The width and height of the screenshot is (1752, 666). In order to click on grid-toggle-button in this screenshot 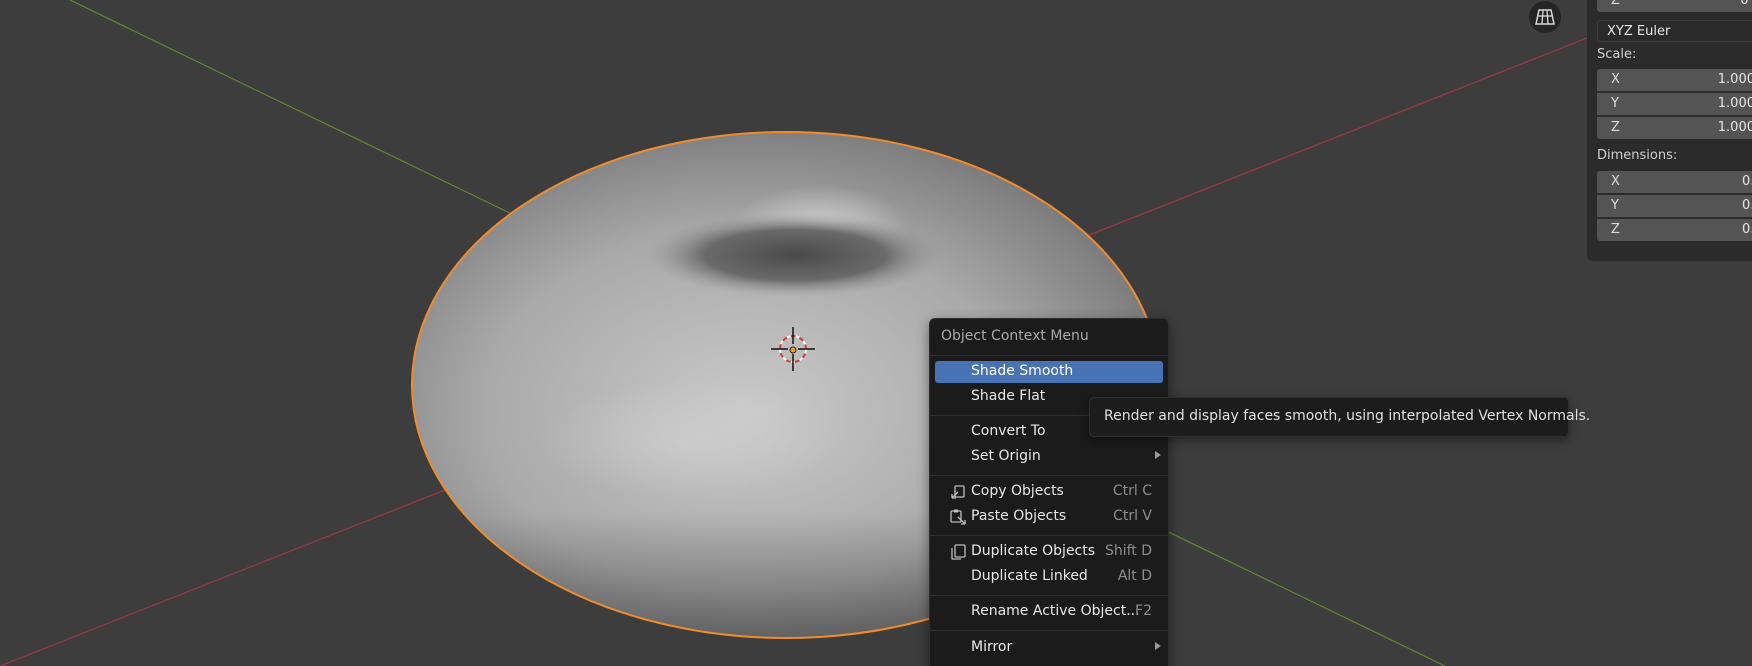, I will do `click(1545, 17)`.